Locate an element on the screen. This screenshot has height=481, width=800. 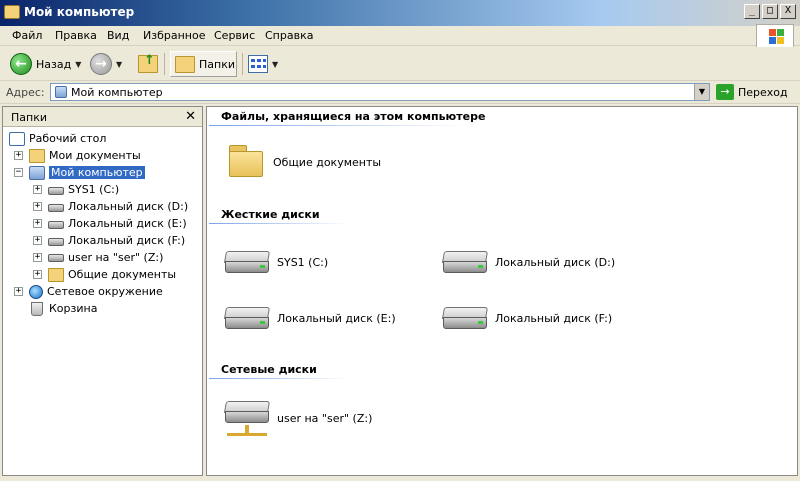
folders-pane-title: Папки is located at coordinates (29, 117).